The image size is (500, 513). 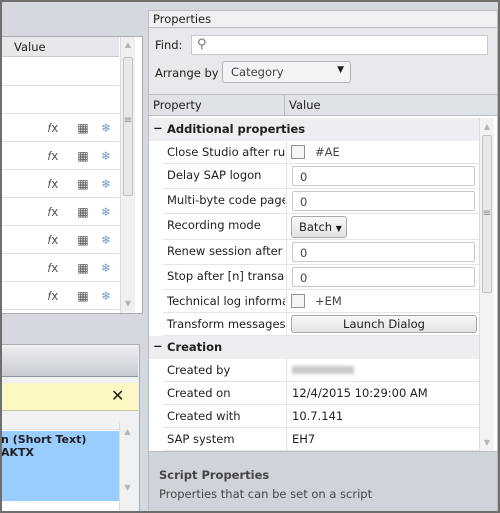 What do you see at coordinates (201, 439) in the screenshot?
I see `property-name: SAP system` at bounding box center [201, 439].